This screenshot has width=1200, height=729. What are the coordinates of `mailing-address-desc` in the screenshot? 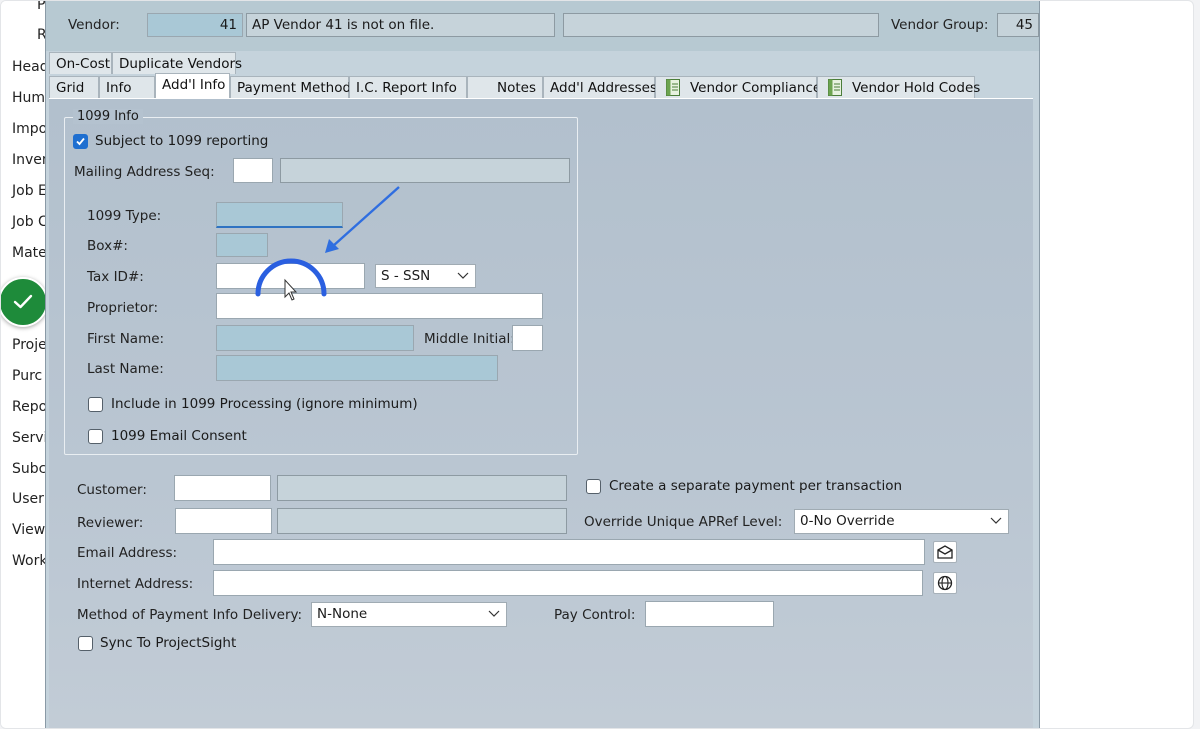 It's located at (425, 170).